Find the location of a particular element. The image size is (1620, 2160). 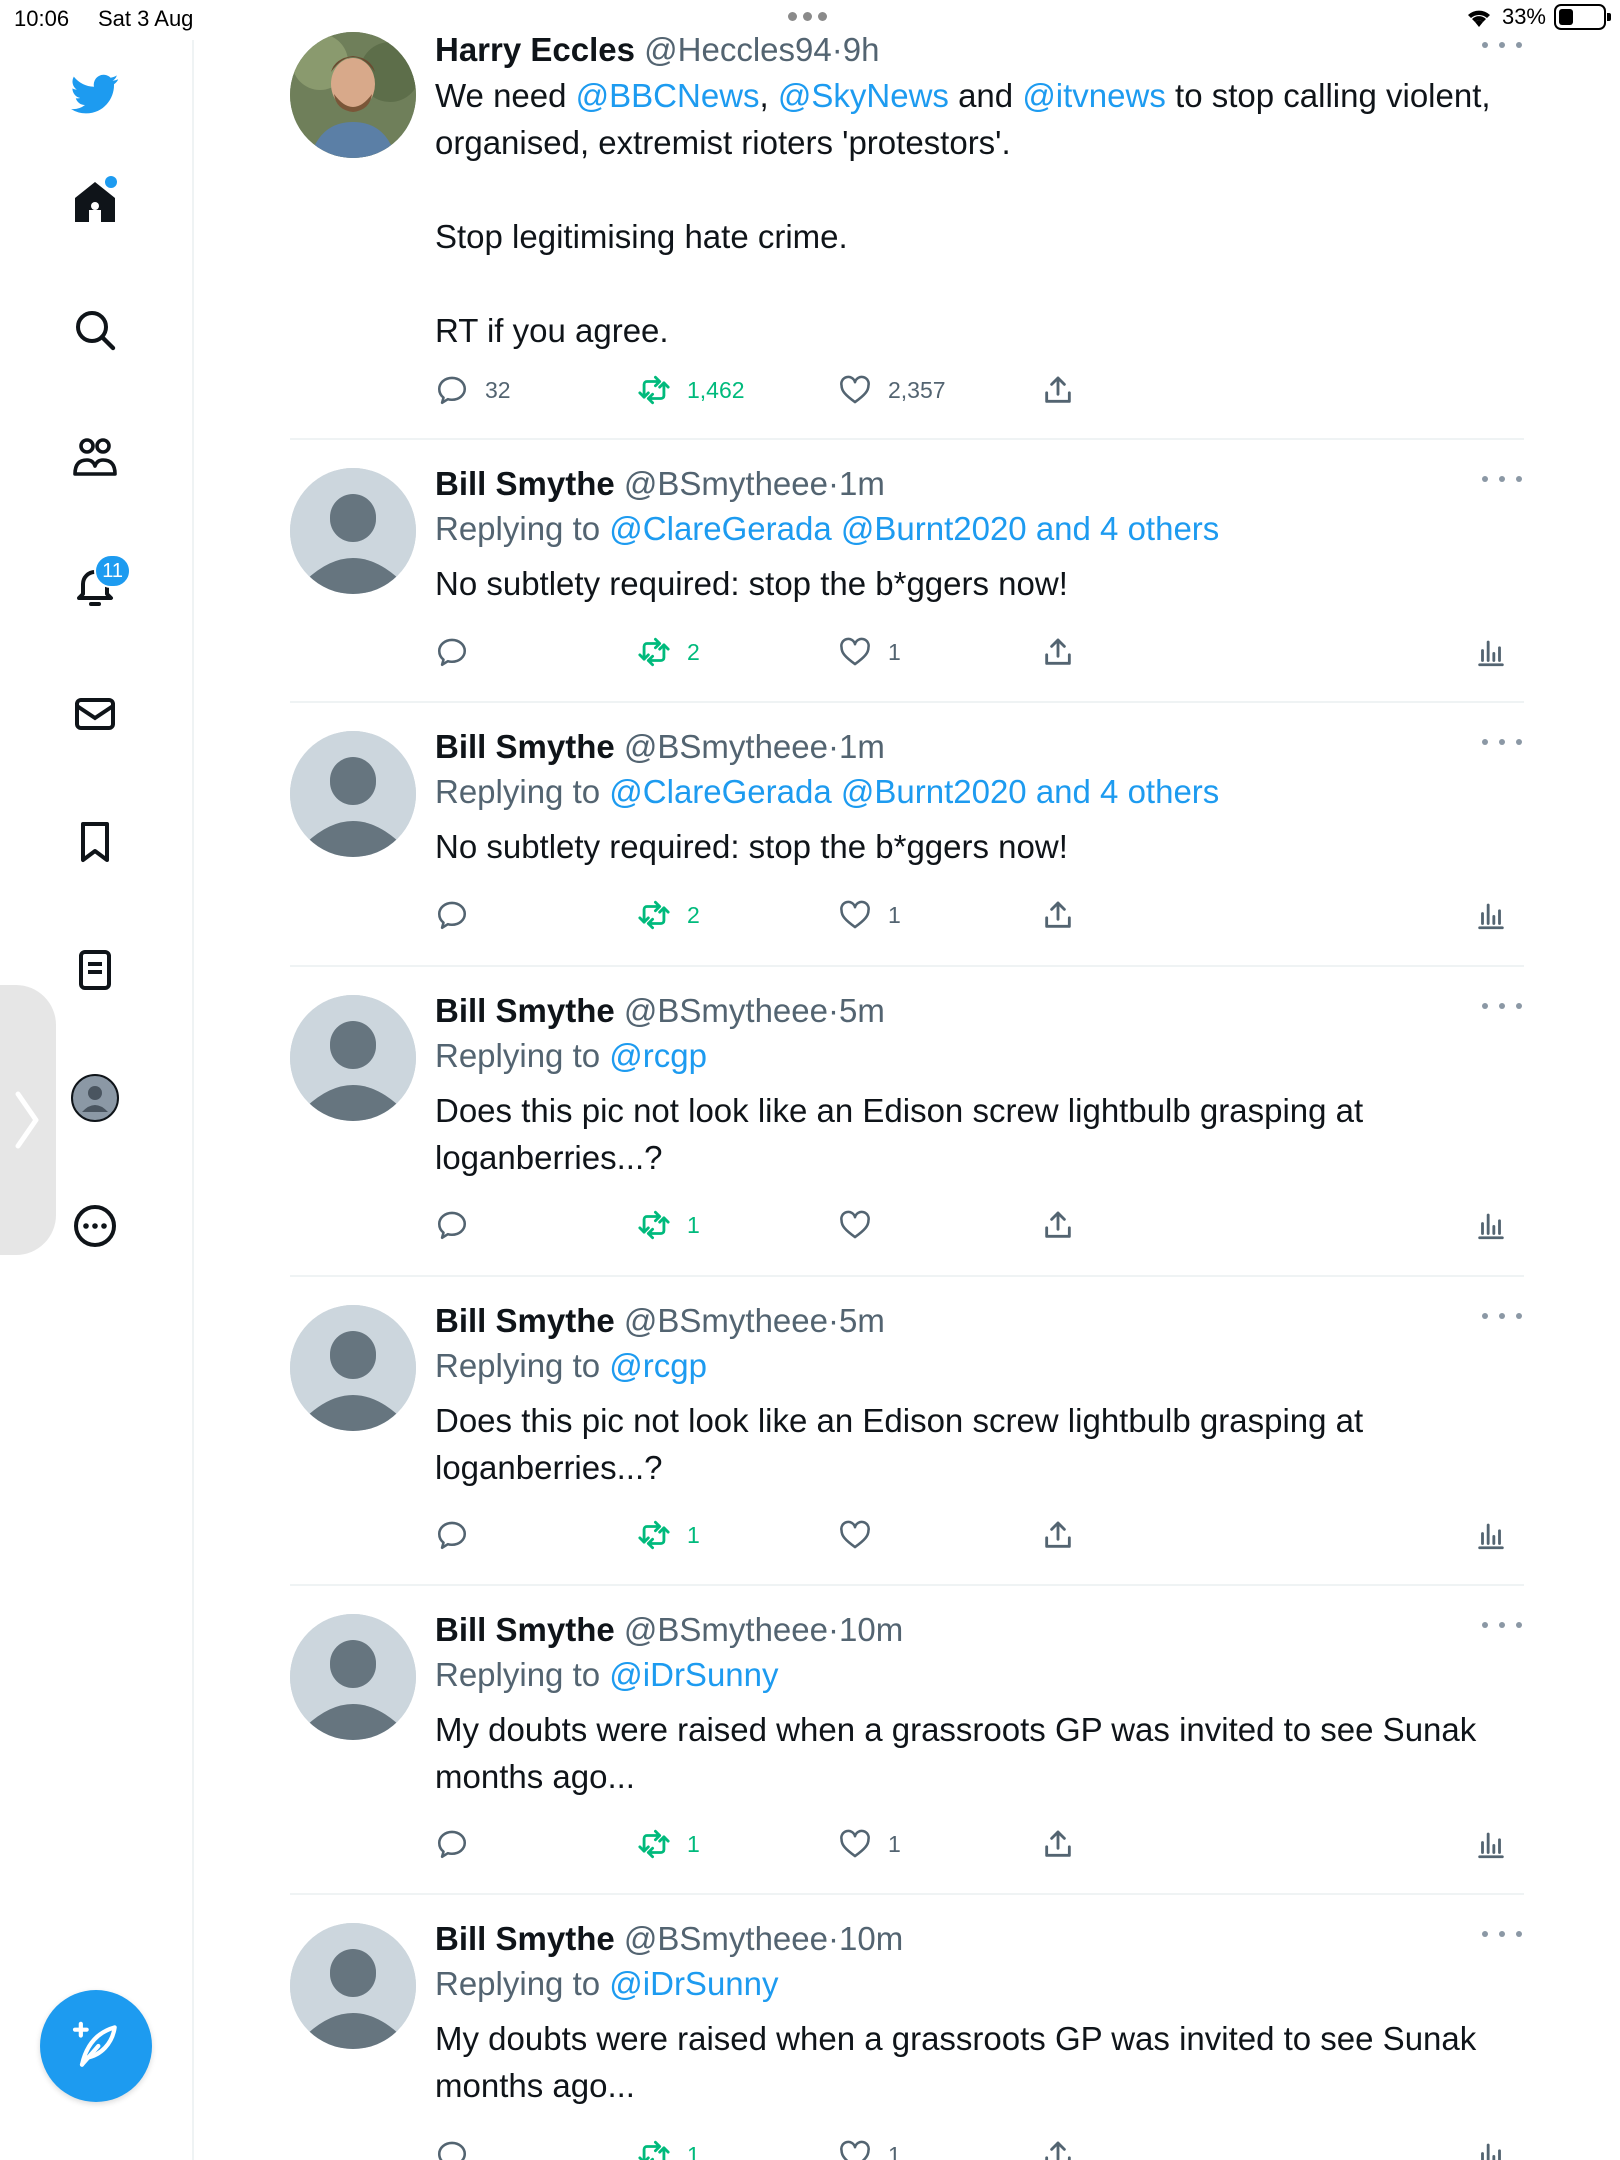

lists-icon is located at coordinates (95, 970).